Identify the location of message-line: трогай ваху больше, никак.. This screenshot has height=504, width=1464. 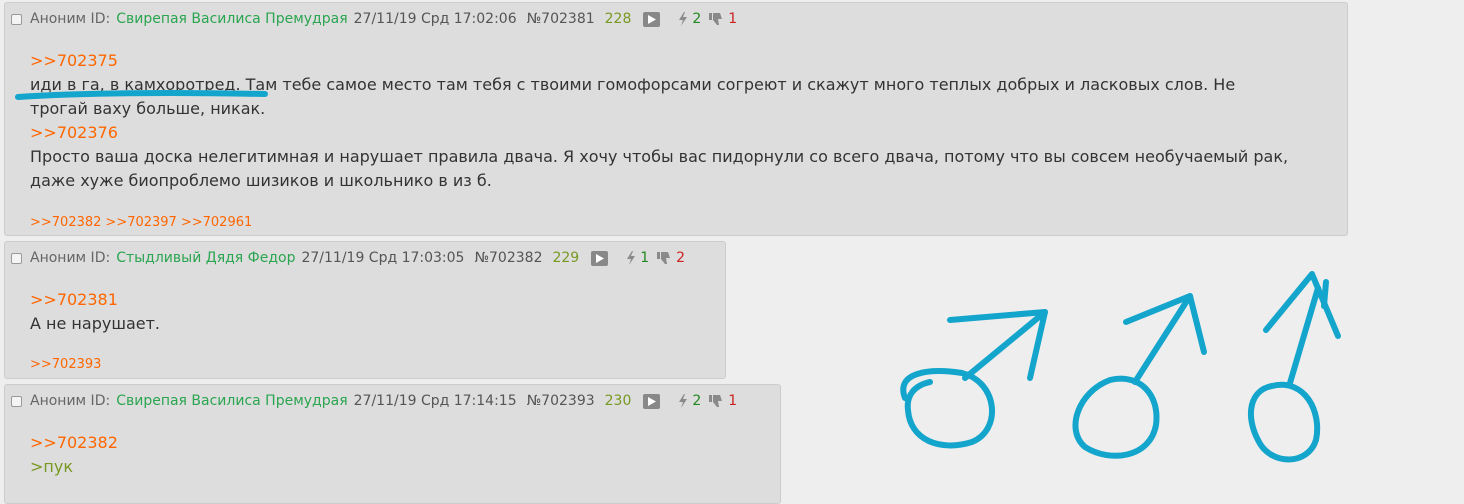
(148, 108).